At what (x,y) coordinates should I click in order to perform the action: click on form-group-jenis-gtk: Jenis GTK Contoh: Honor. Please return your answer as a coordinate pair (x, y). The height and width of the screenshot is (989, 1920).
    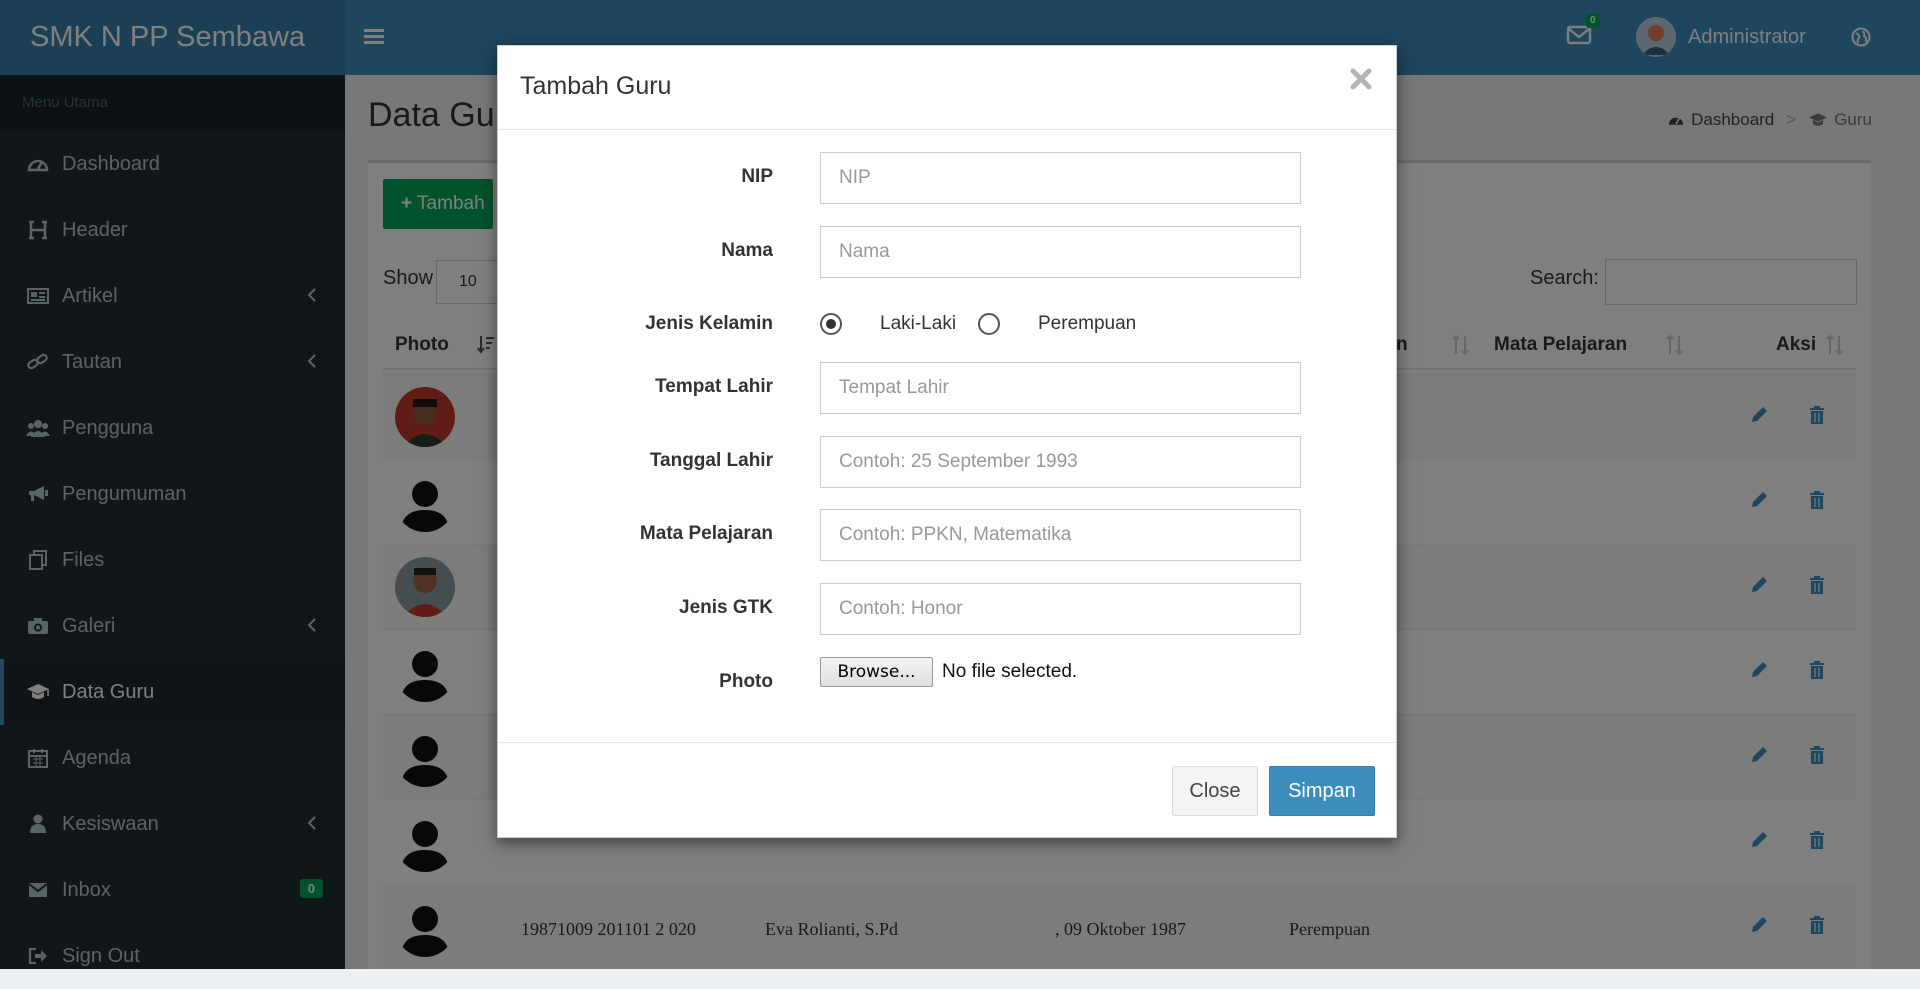
    Looking at the image, I should click on (948, 609).